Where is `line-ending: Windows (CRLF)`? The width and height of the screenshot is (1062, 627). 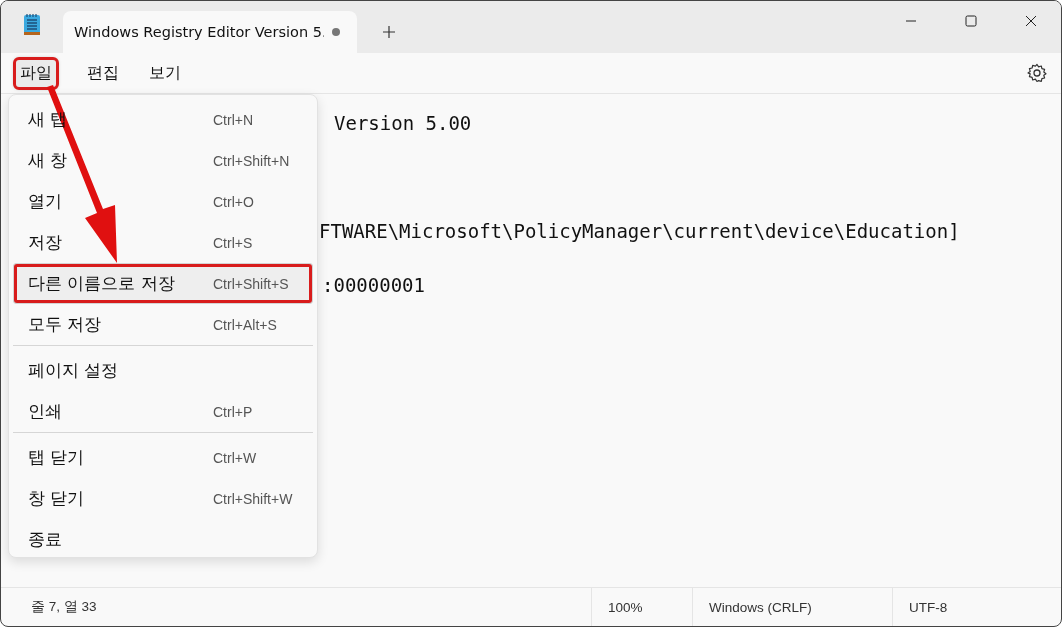
line-ending: Windows (CRLF) is located at coordinates (792, 607).